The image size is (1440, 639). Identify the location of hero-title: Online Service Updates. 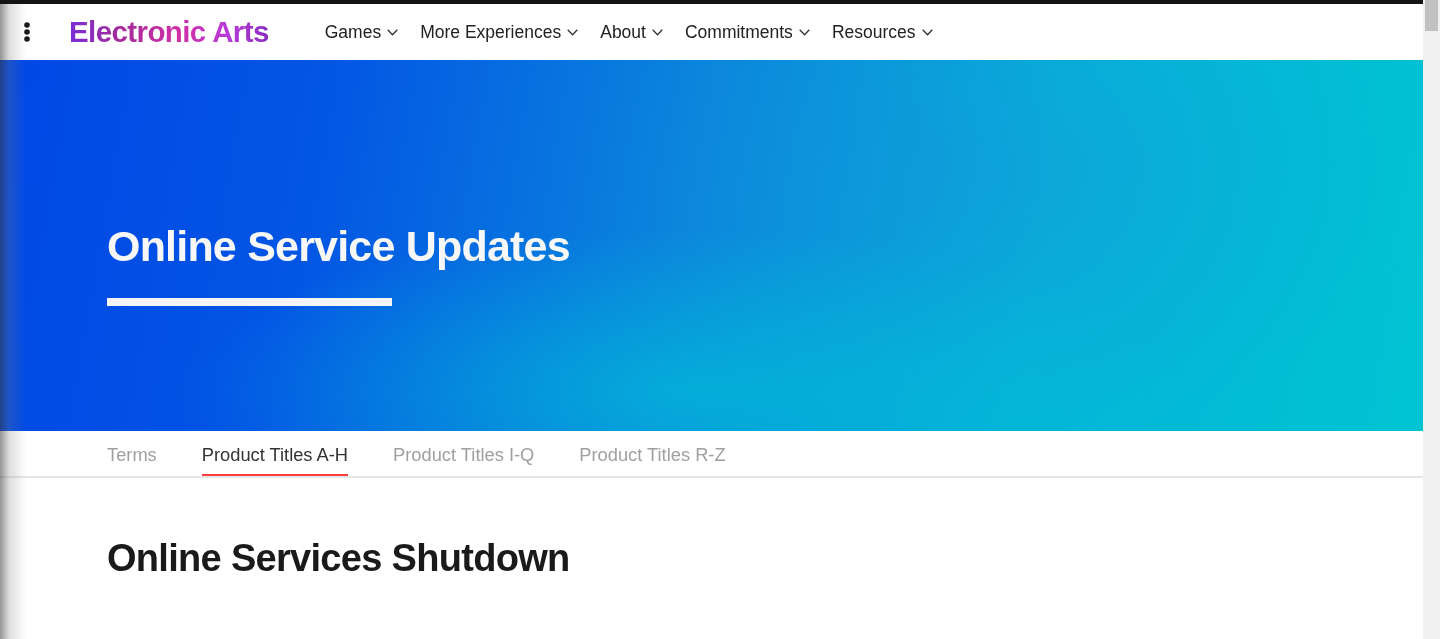
(339, 246).